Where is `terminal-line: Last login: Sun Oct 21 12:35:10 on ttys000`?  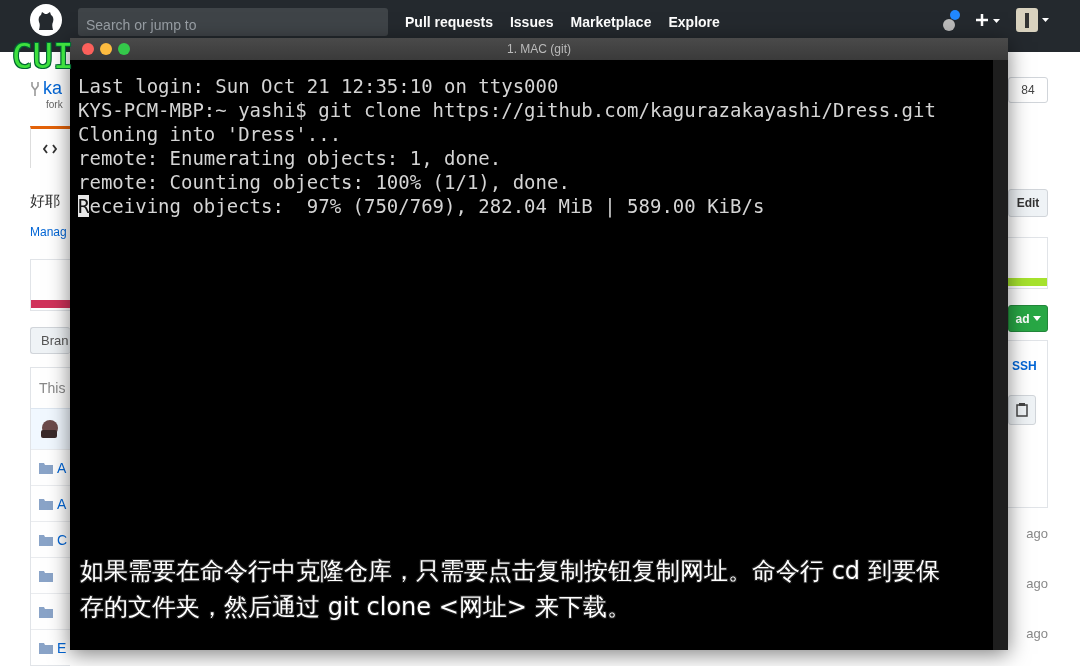 terminal-line: Last login: Sun Oct 21 12:35:10 on ttys000 is located at coordinates (318, 86).